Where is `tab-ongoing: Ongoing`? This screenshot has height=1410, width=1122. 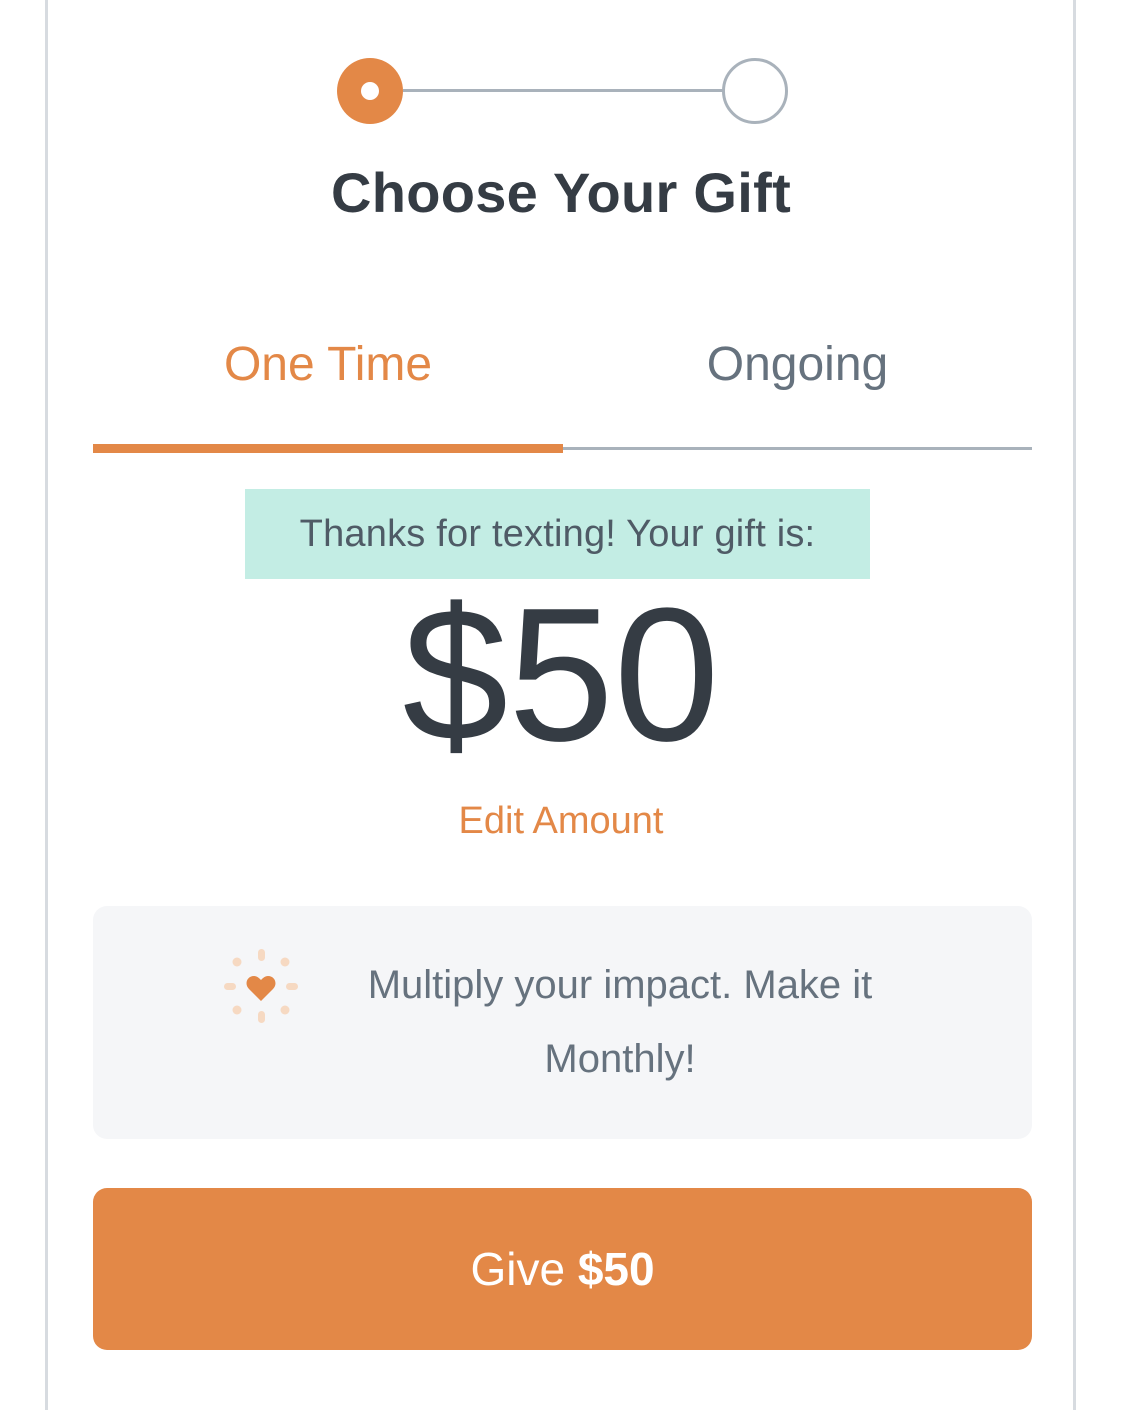
tab-ongoing: Ongoing is located at coordinates (797, 364).